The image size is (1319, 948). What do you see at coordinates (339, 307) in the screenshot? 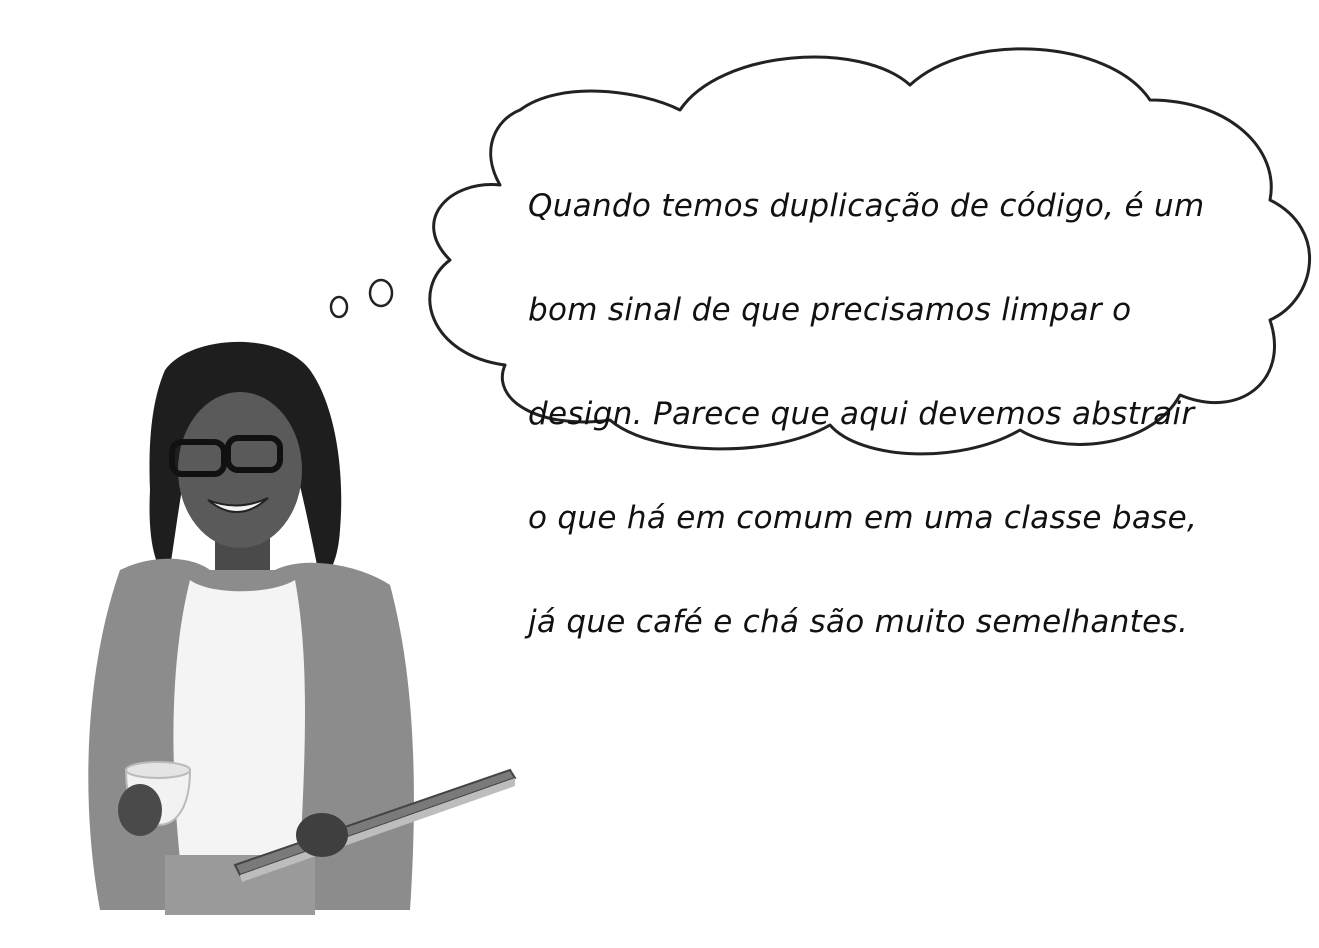
I see `thought-circle-small` at bounding box center [339, 307].